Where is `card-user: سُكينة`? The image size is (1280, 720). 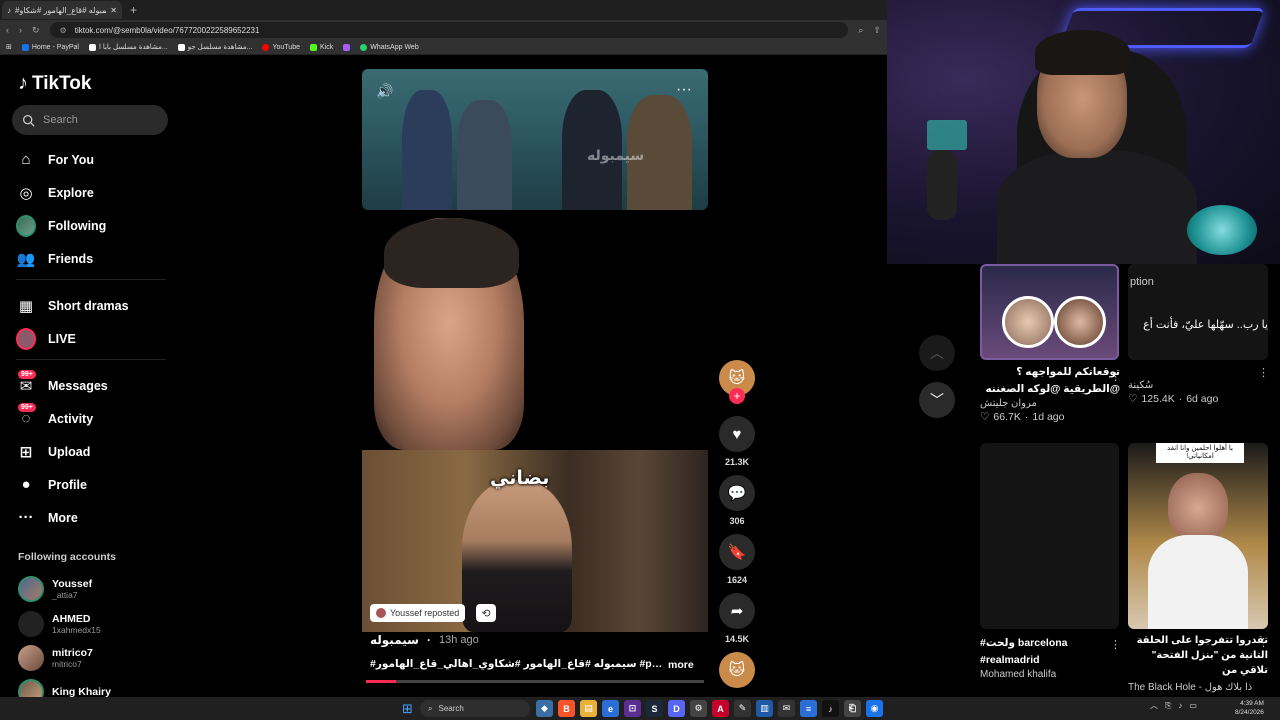 card-user: سُكينة is located at coordinates (1198, 385).